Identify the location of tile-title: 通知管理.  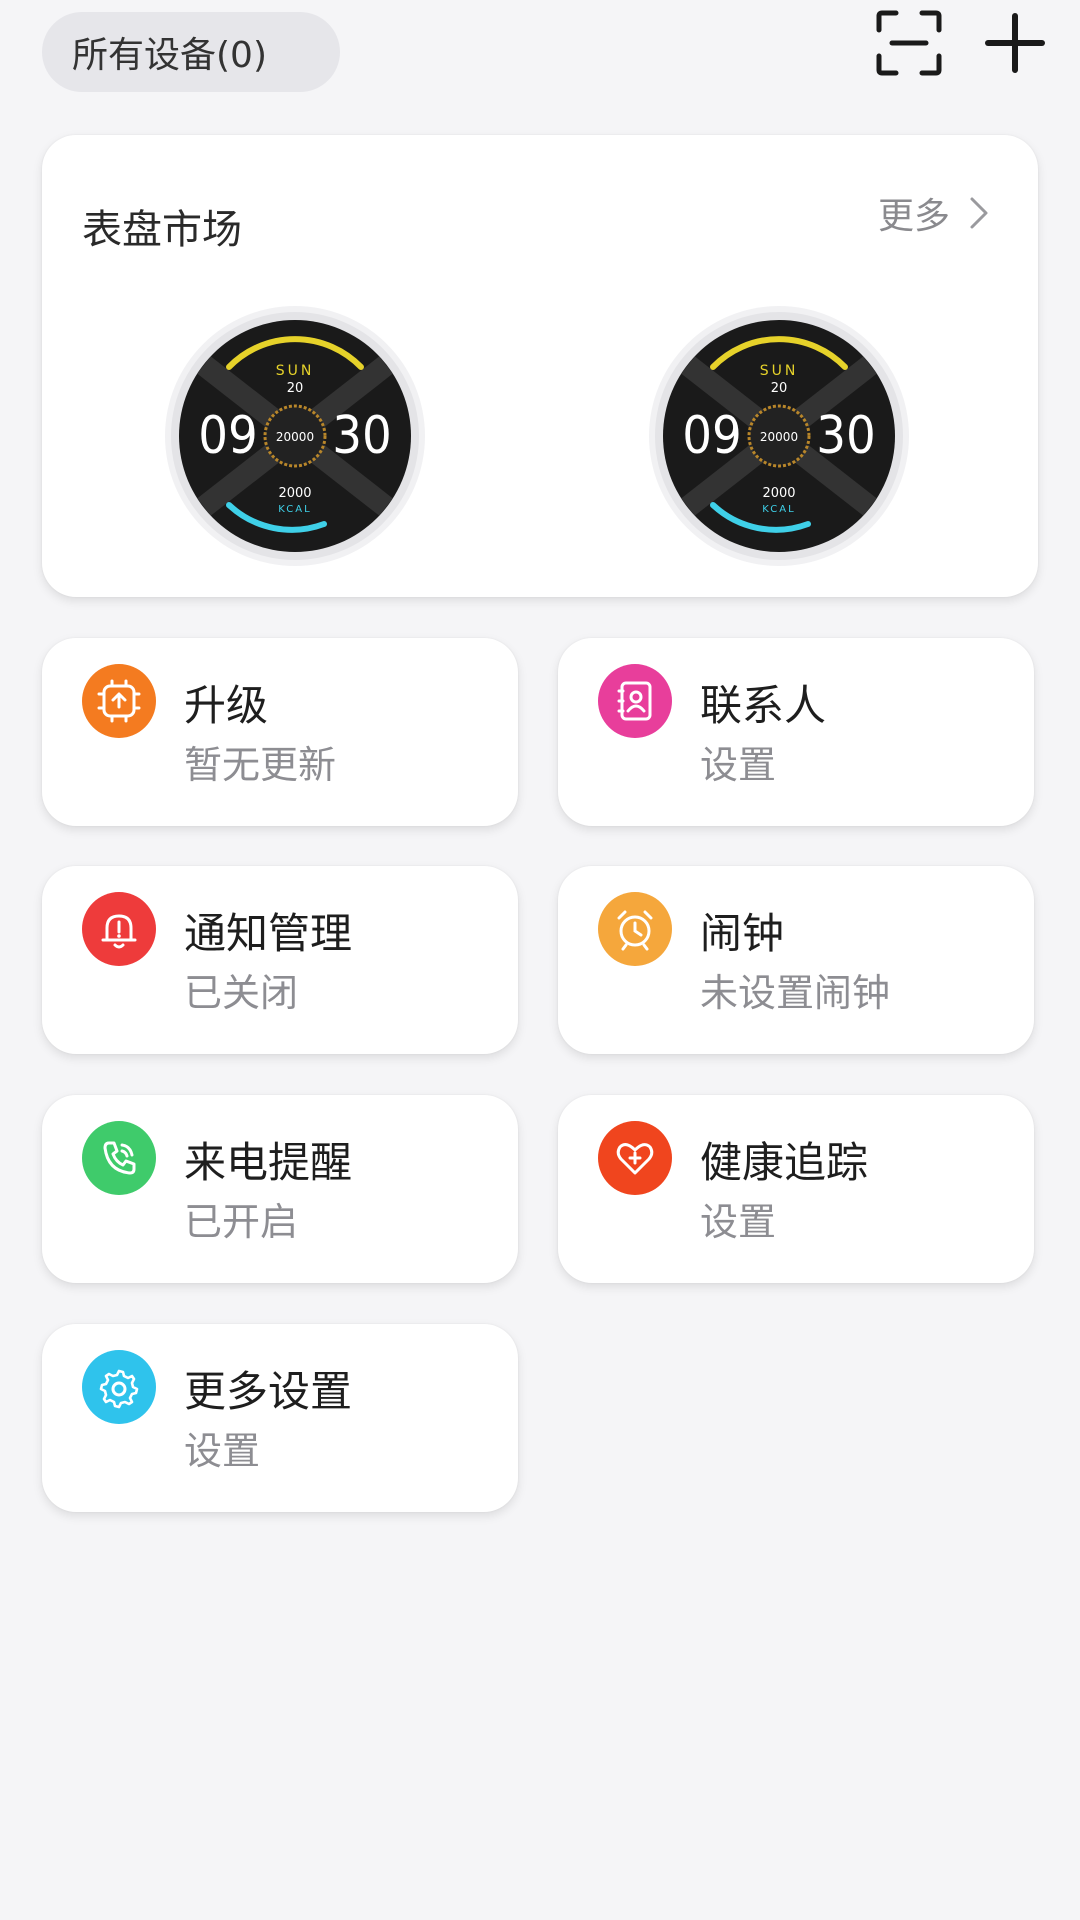
(268, 933).